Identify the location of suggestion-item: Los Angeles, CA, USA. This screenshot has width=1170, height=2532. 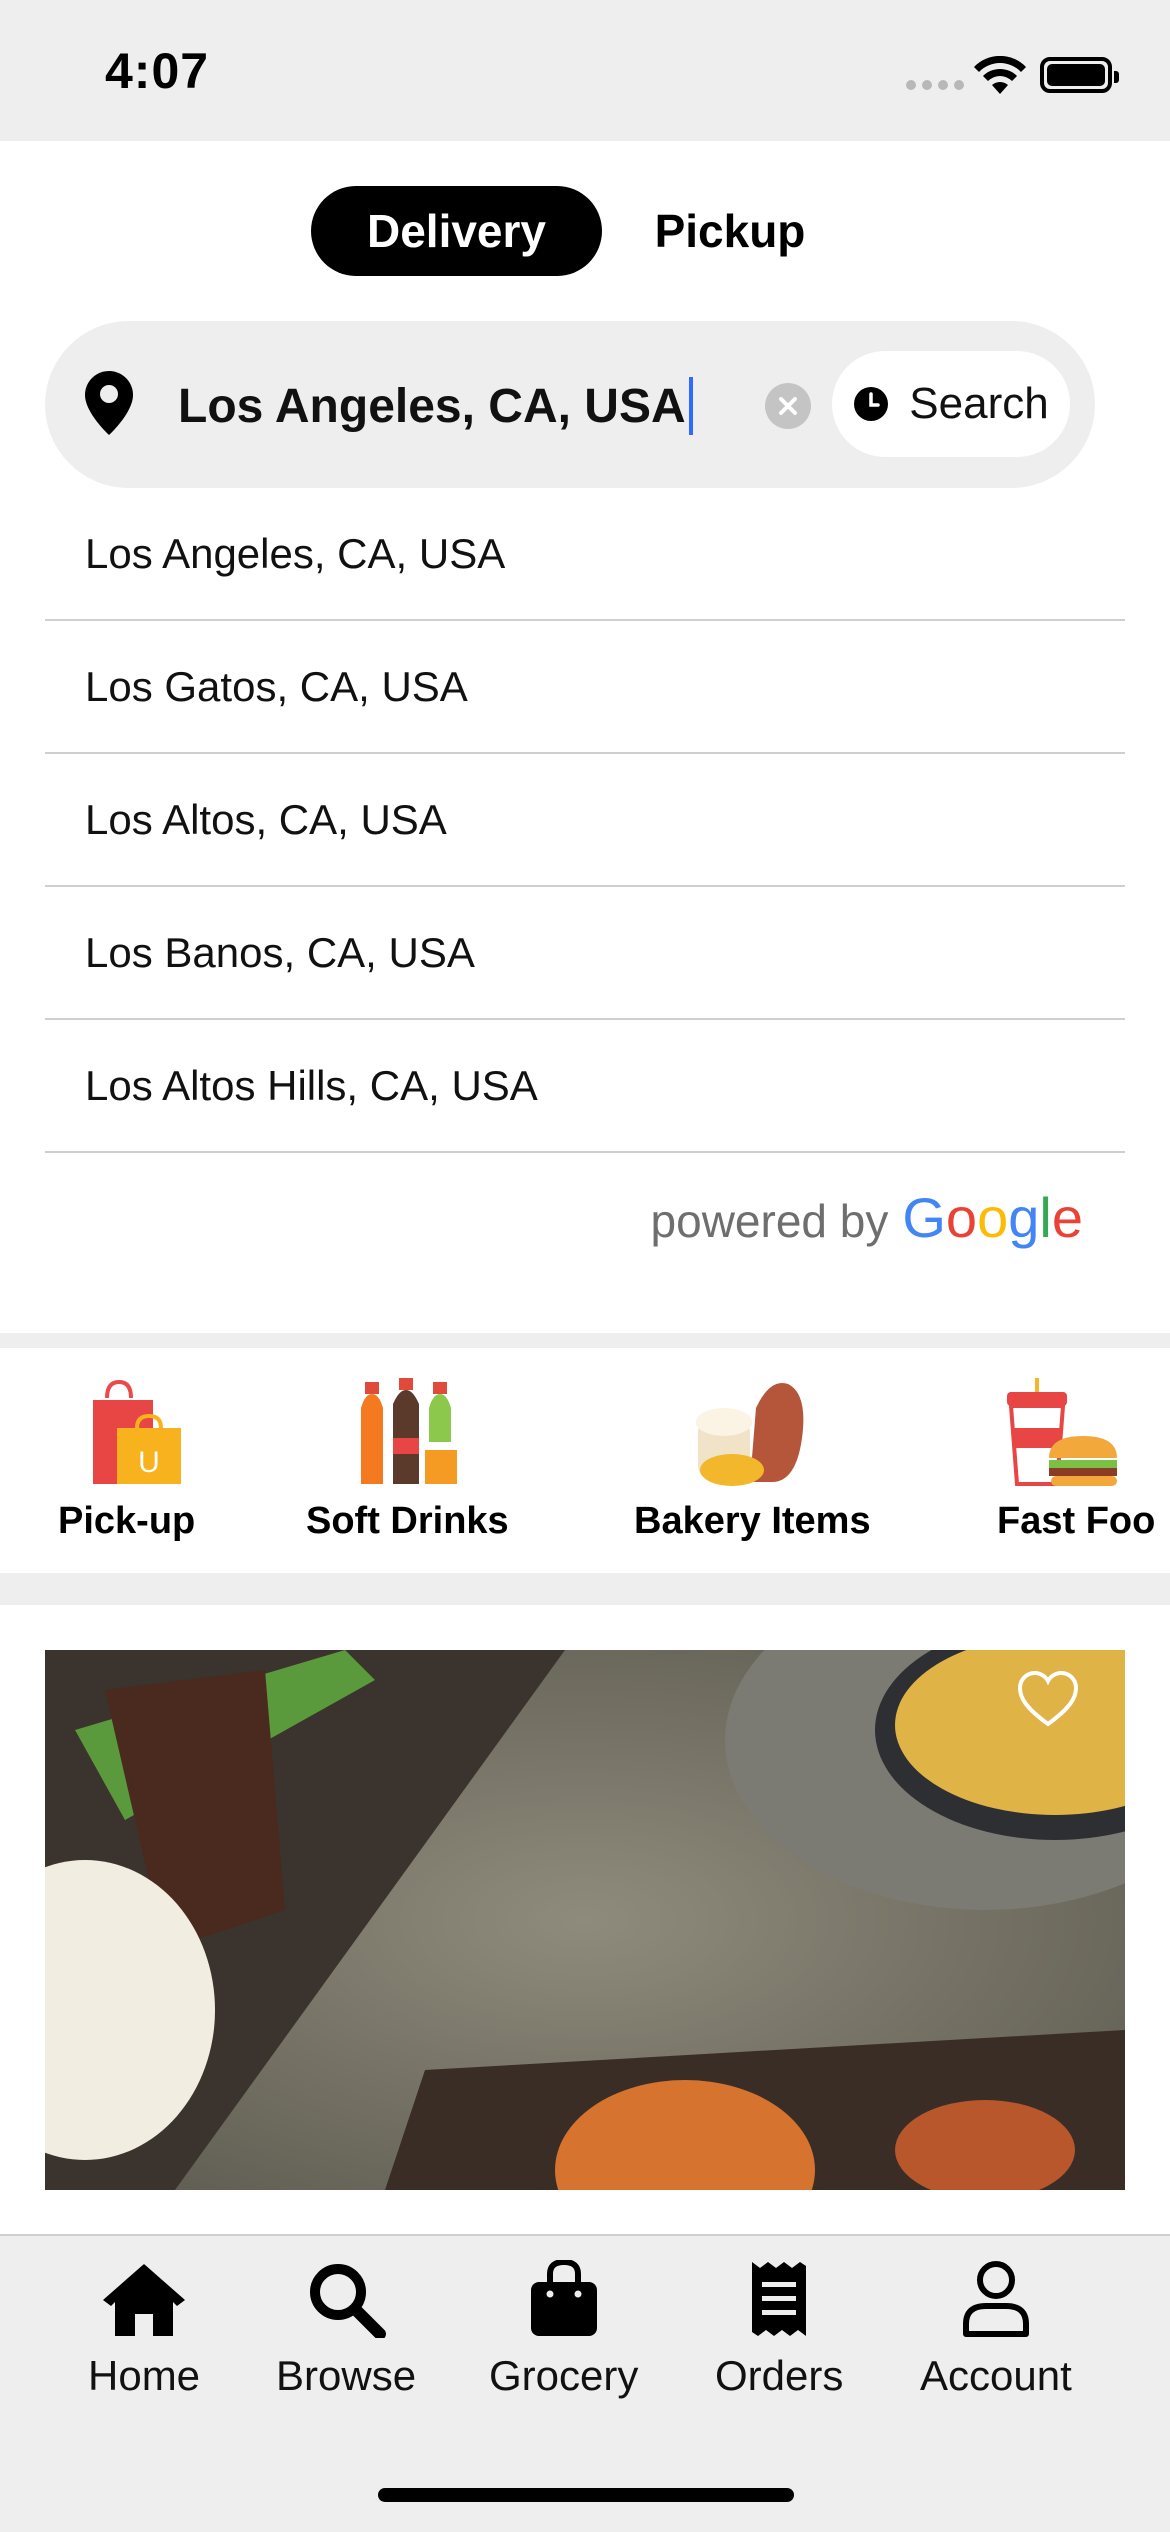
(585, 554).